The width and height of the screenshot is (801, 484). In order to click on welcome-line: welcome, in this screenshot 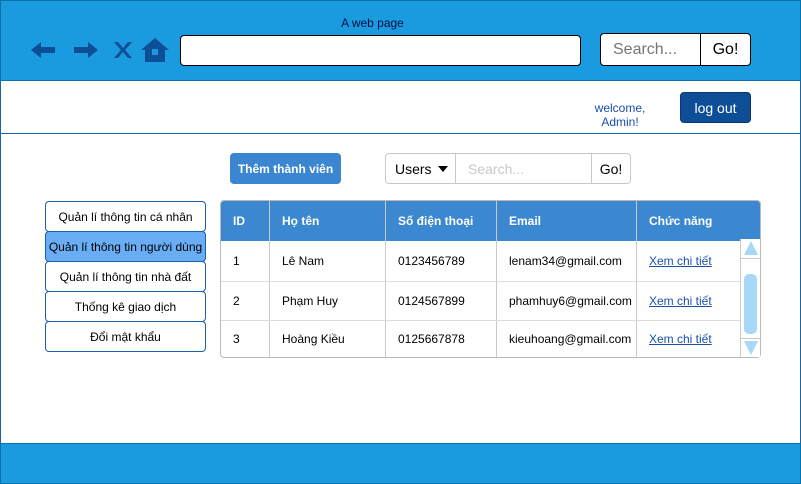, I will do `click(620, 108)`.